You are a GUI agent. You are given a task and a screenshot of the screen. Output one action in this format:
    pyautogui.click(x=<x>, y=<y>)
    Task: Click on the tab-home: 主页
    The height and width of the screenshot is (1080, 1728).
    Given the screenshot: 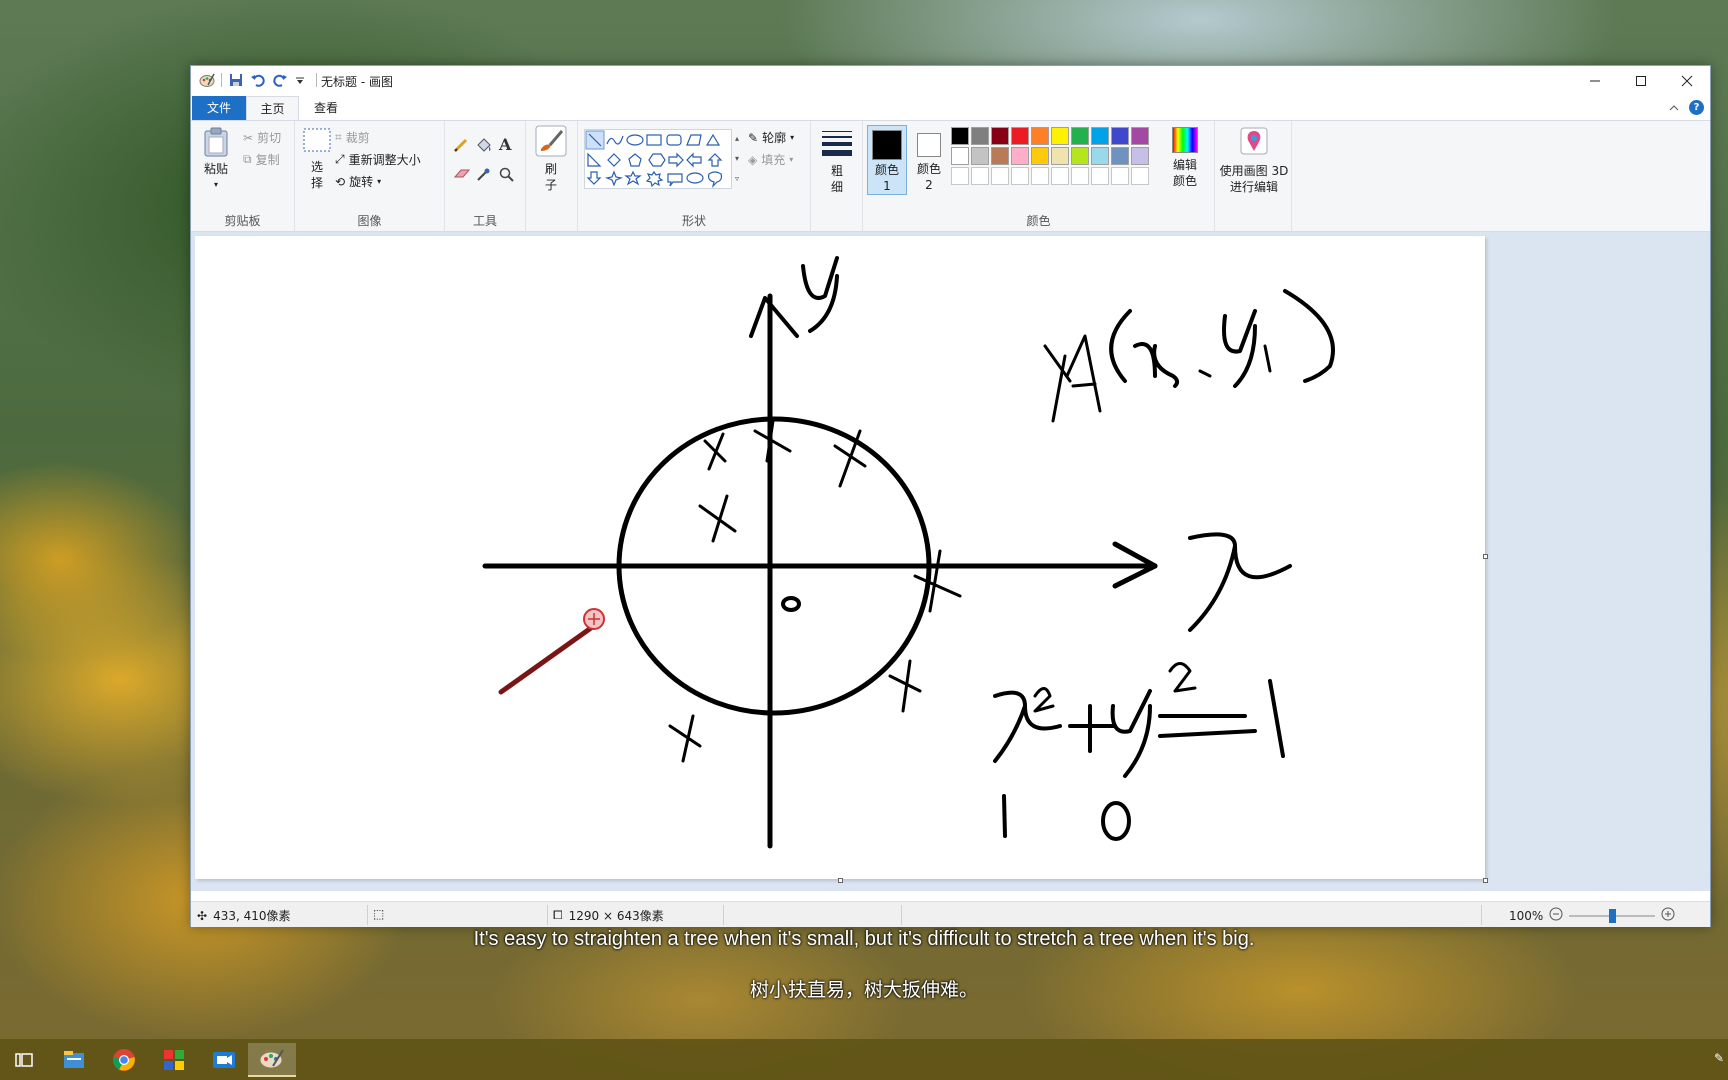 What is the action you would take?
    pyautogui.click(x=272, y=108)
    